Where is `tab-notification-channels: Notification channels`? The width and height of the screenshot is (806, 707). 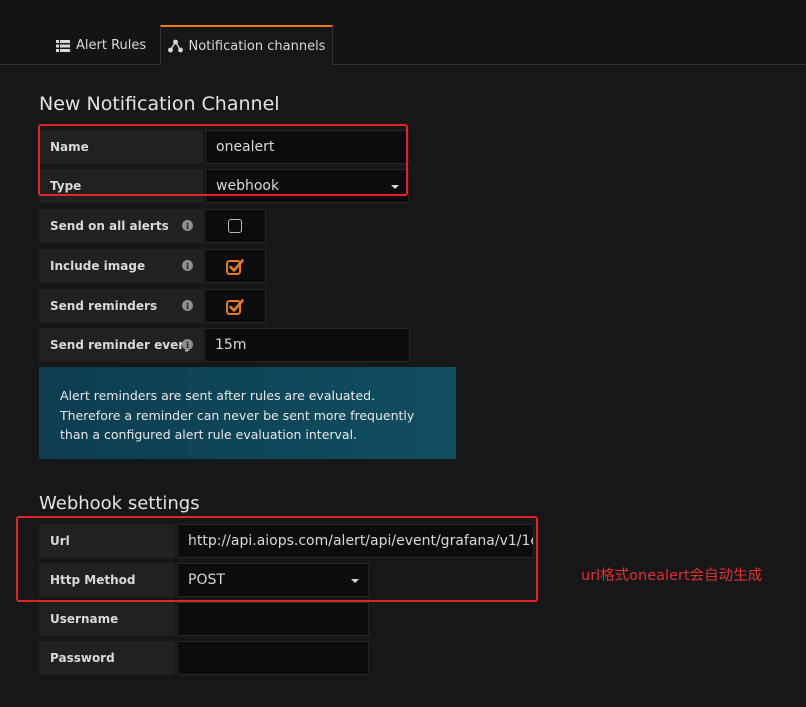 tab-notification-channels: Notification channels is located at coordinates (246, 45).